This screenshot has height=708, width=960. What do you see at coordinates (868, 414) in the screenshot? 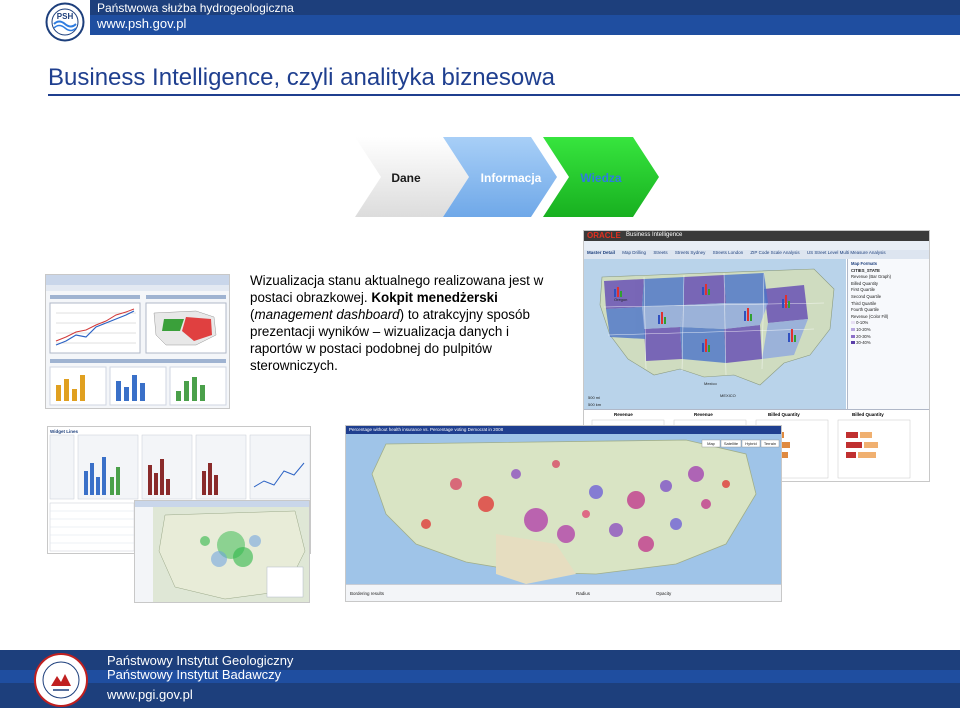
I see `oracle-mini-title-3: Billed Quantity` at bounding box center [868, 414].